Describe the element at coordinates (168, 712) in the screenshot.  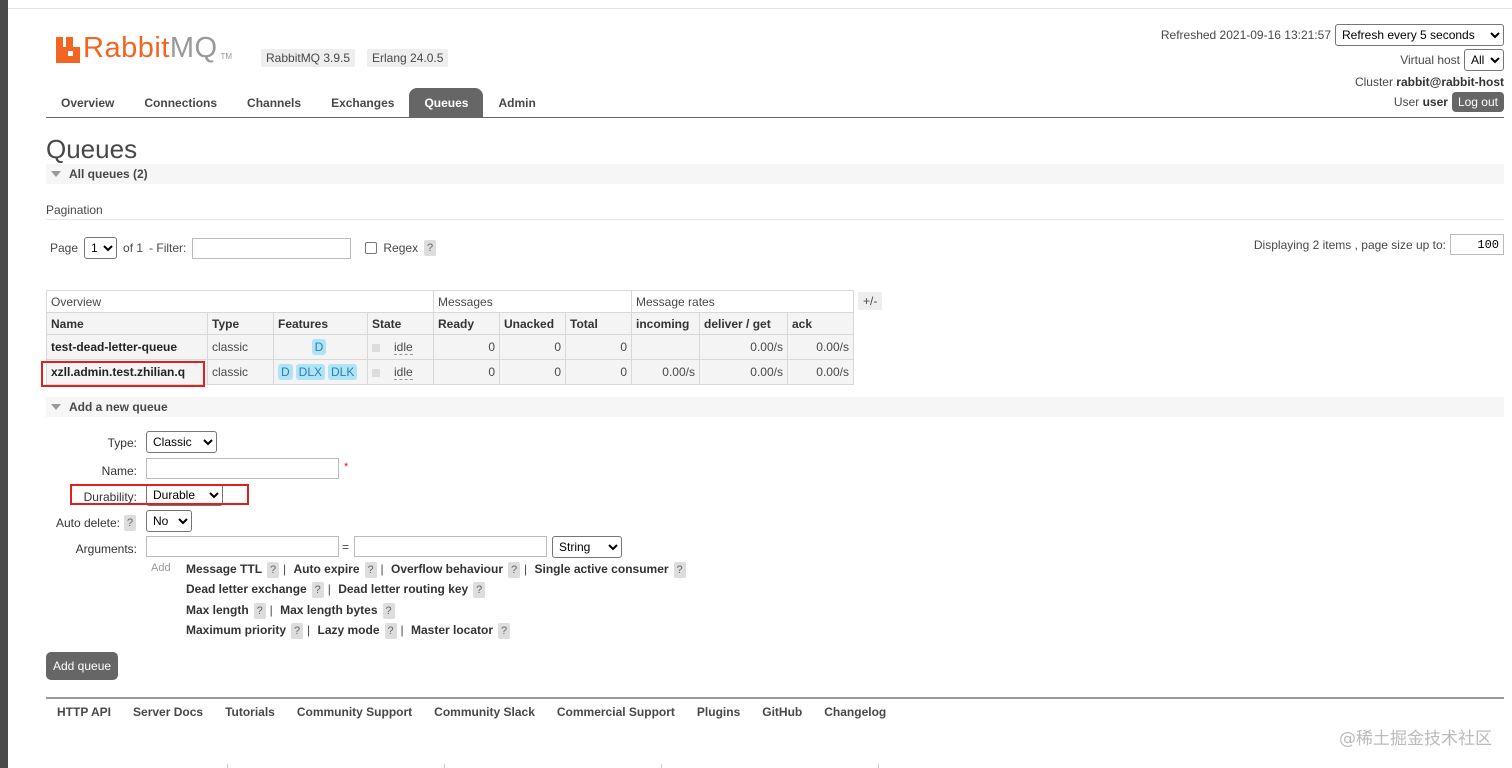
I see `footer-link-server-docs: Server Docs` at that location.